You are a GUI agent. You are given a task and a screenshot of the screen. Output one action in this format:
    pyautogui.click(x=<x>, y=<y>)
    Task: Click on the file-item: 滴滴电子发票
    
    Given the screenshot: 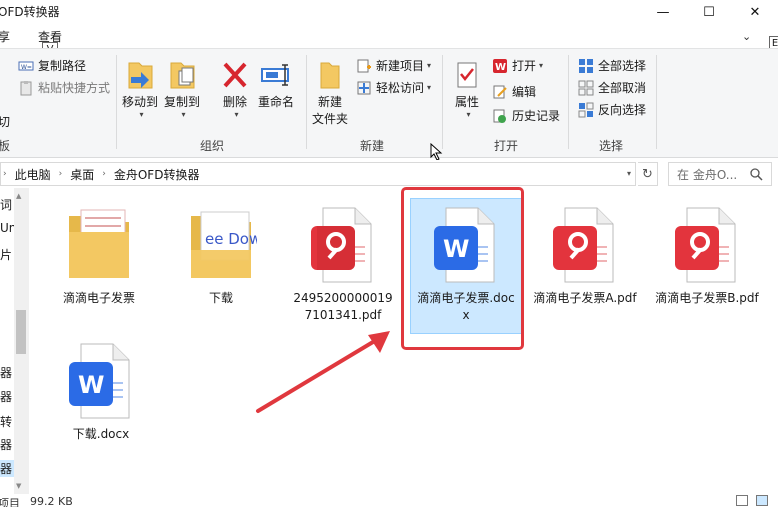 What is the action you would take?
    pyautogui.click(x=99, y=256)
    